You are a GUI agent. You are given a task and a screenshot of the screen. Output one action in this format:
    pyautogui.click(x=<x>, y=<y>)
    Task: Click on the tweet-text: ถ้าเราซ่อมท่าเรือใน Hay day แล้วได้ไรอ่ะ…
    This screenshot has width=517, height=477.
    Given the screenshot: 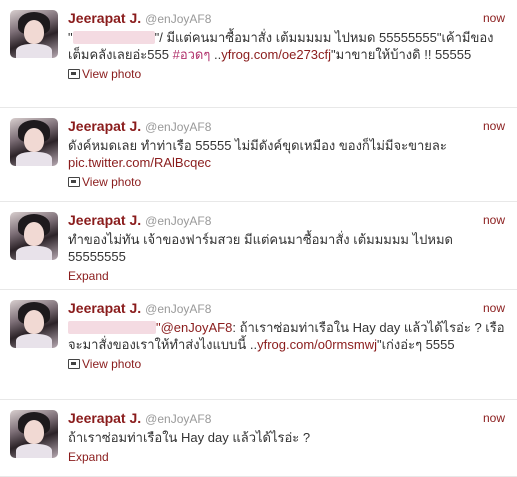 What is the action you would take?
    pyautogui.click(x=189, y=437)
    